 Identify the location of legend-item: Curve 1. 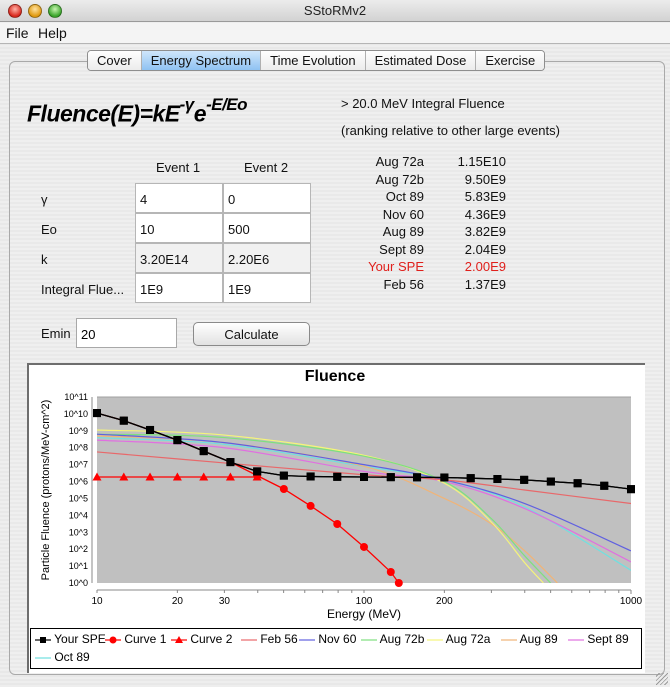
(135, 639).